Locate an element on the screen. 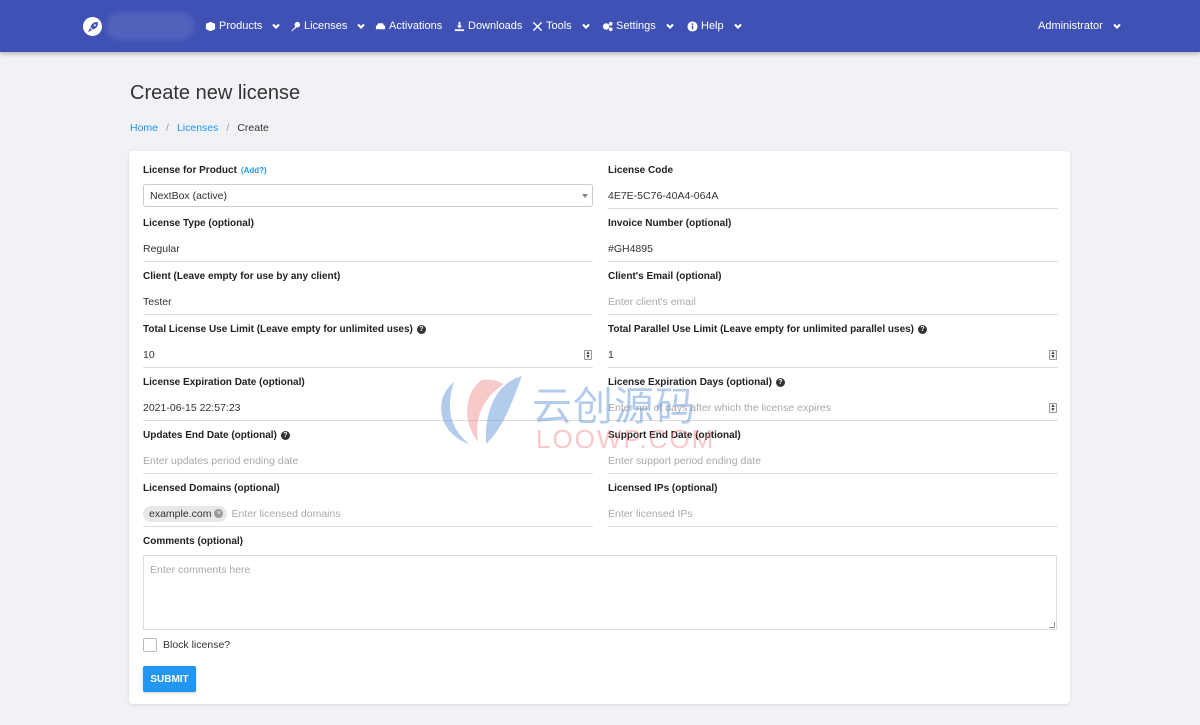 This screenshot has height=725, width=1200. use-limit-field: ▲▼ is located at coordinates (368, 355).